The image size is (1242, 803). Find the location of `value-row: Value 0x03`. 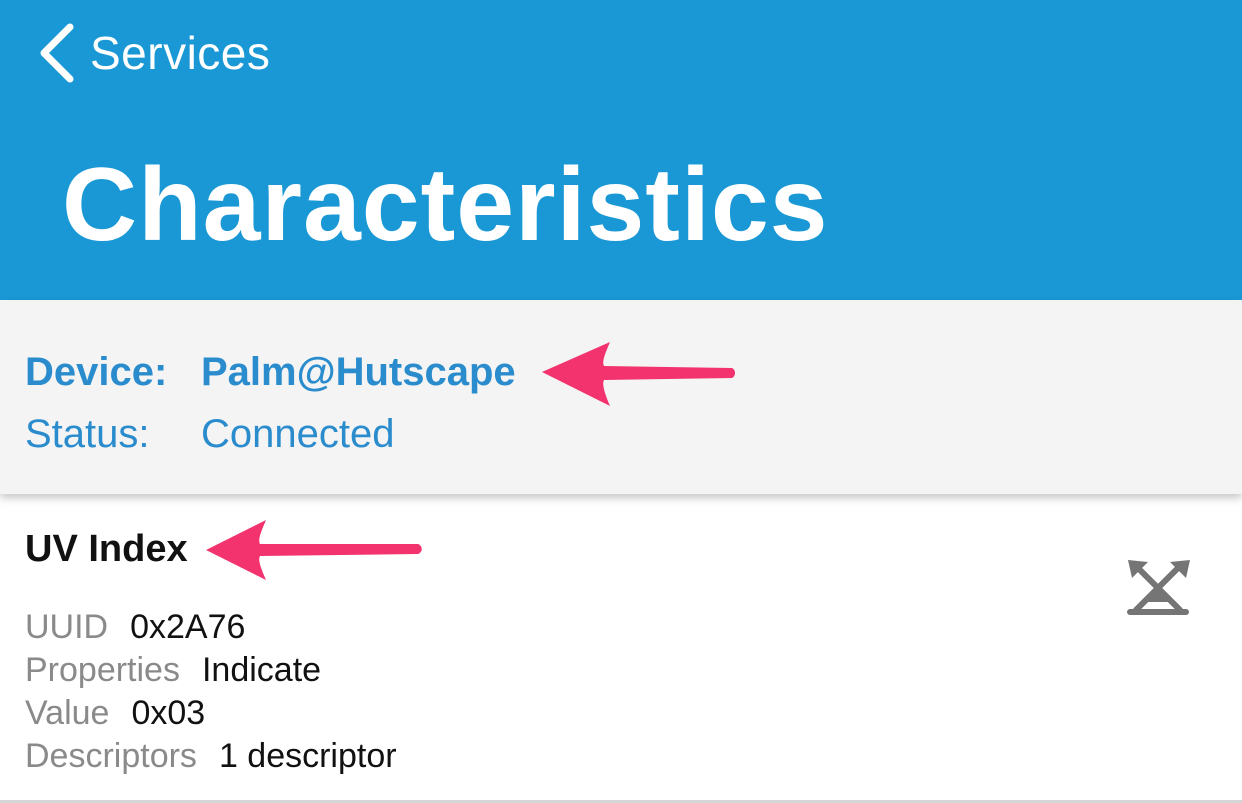

value-row: Value 0x03 is located at coordinates (115, 713).